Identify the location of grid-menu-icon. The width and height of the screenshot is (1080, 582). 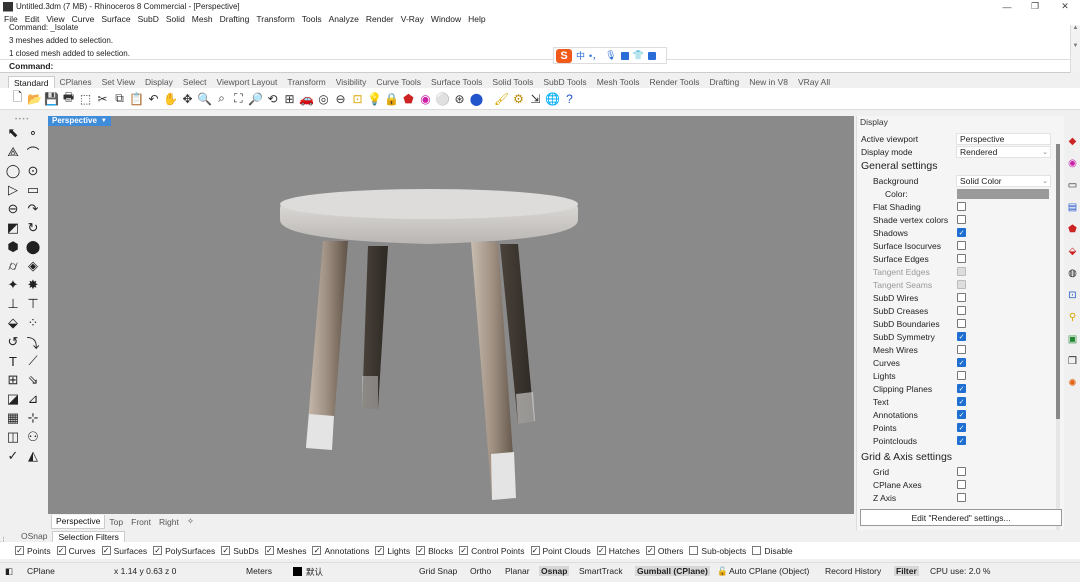
(651, 55).